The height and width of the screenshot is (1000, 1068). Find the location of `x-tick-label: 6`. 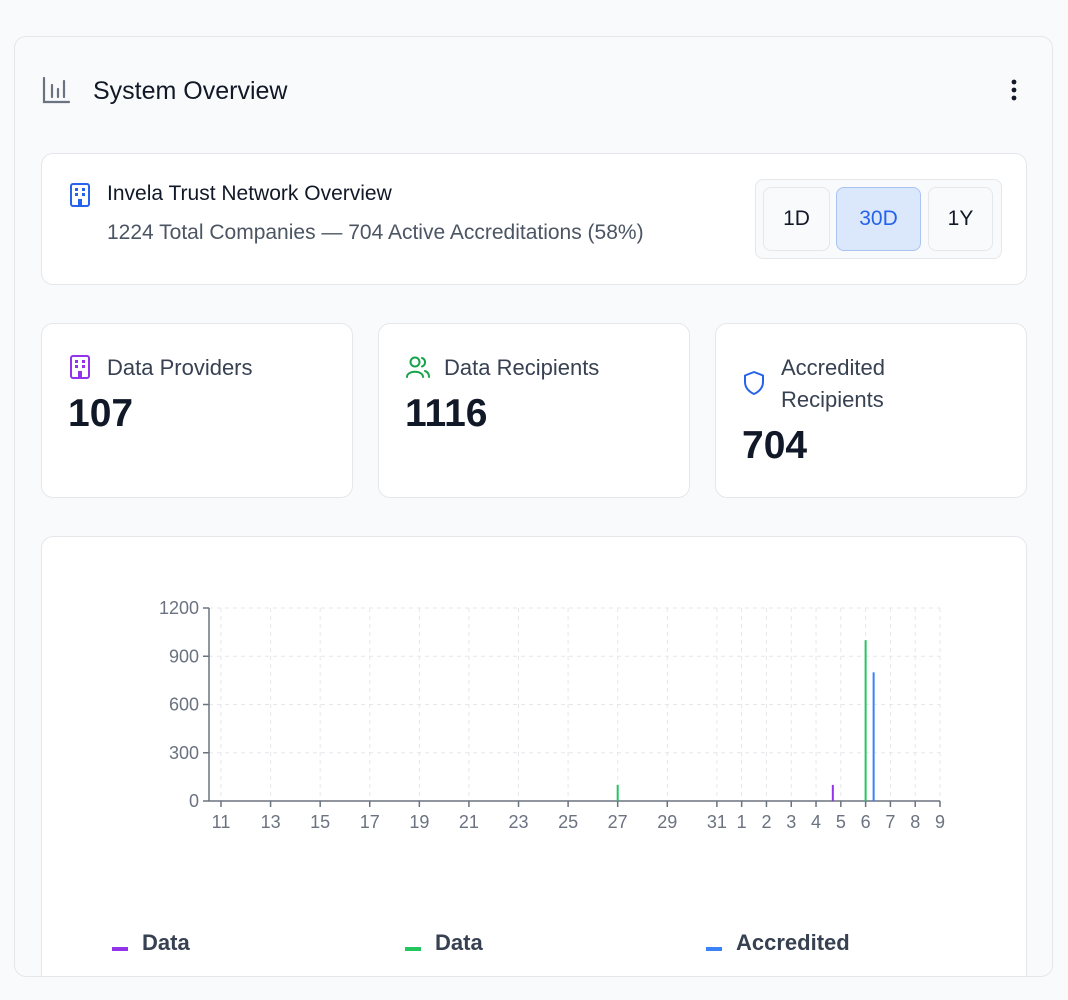

x-tick-label: 6 is located at coordinates (866, 822).